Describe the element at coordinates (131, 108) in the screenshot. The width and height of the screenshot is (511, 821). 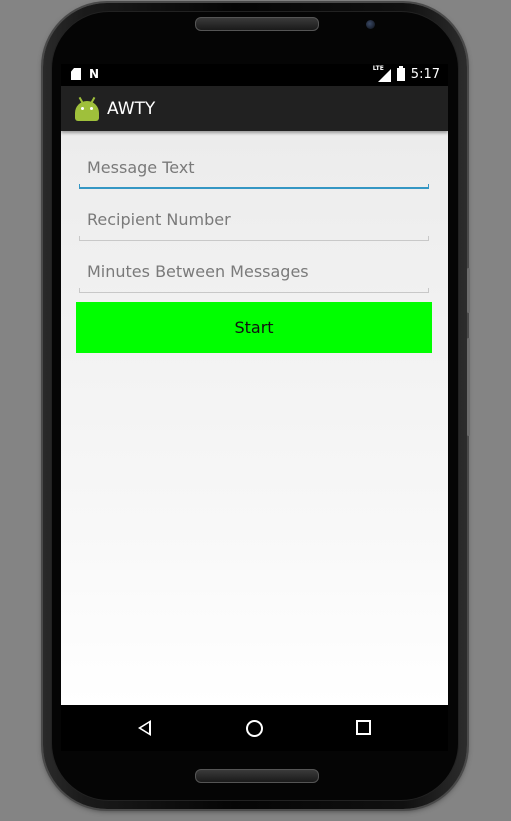
I see `app-title: AWTY` at that location.